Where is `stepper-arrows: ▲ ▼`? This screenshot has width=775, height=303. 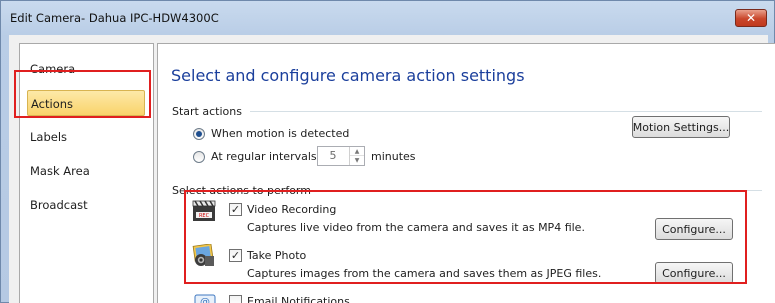
stepper-arrows: ▲ ▼ is located at coordinates (356, 156).